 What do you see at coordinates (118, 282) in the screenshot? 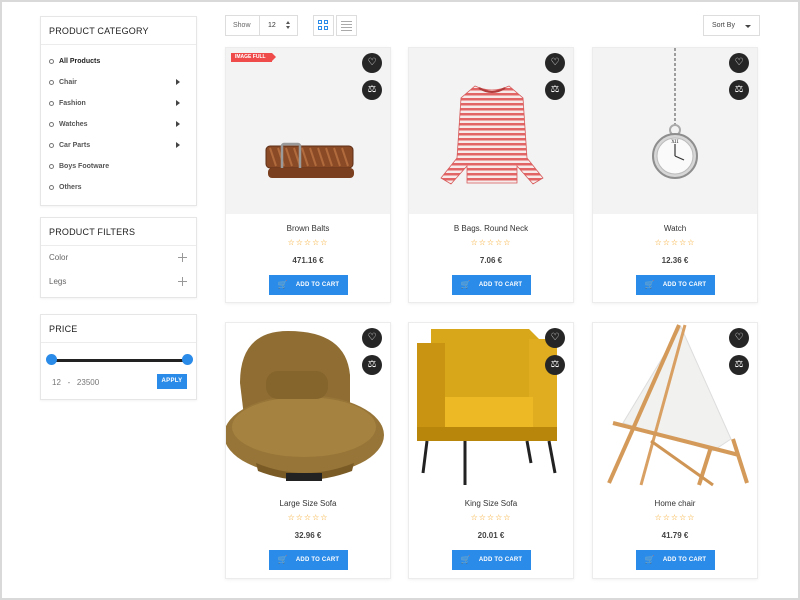
I see `filter-legs: Legs` at bounding box center [118, 282].